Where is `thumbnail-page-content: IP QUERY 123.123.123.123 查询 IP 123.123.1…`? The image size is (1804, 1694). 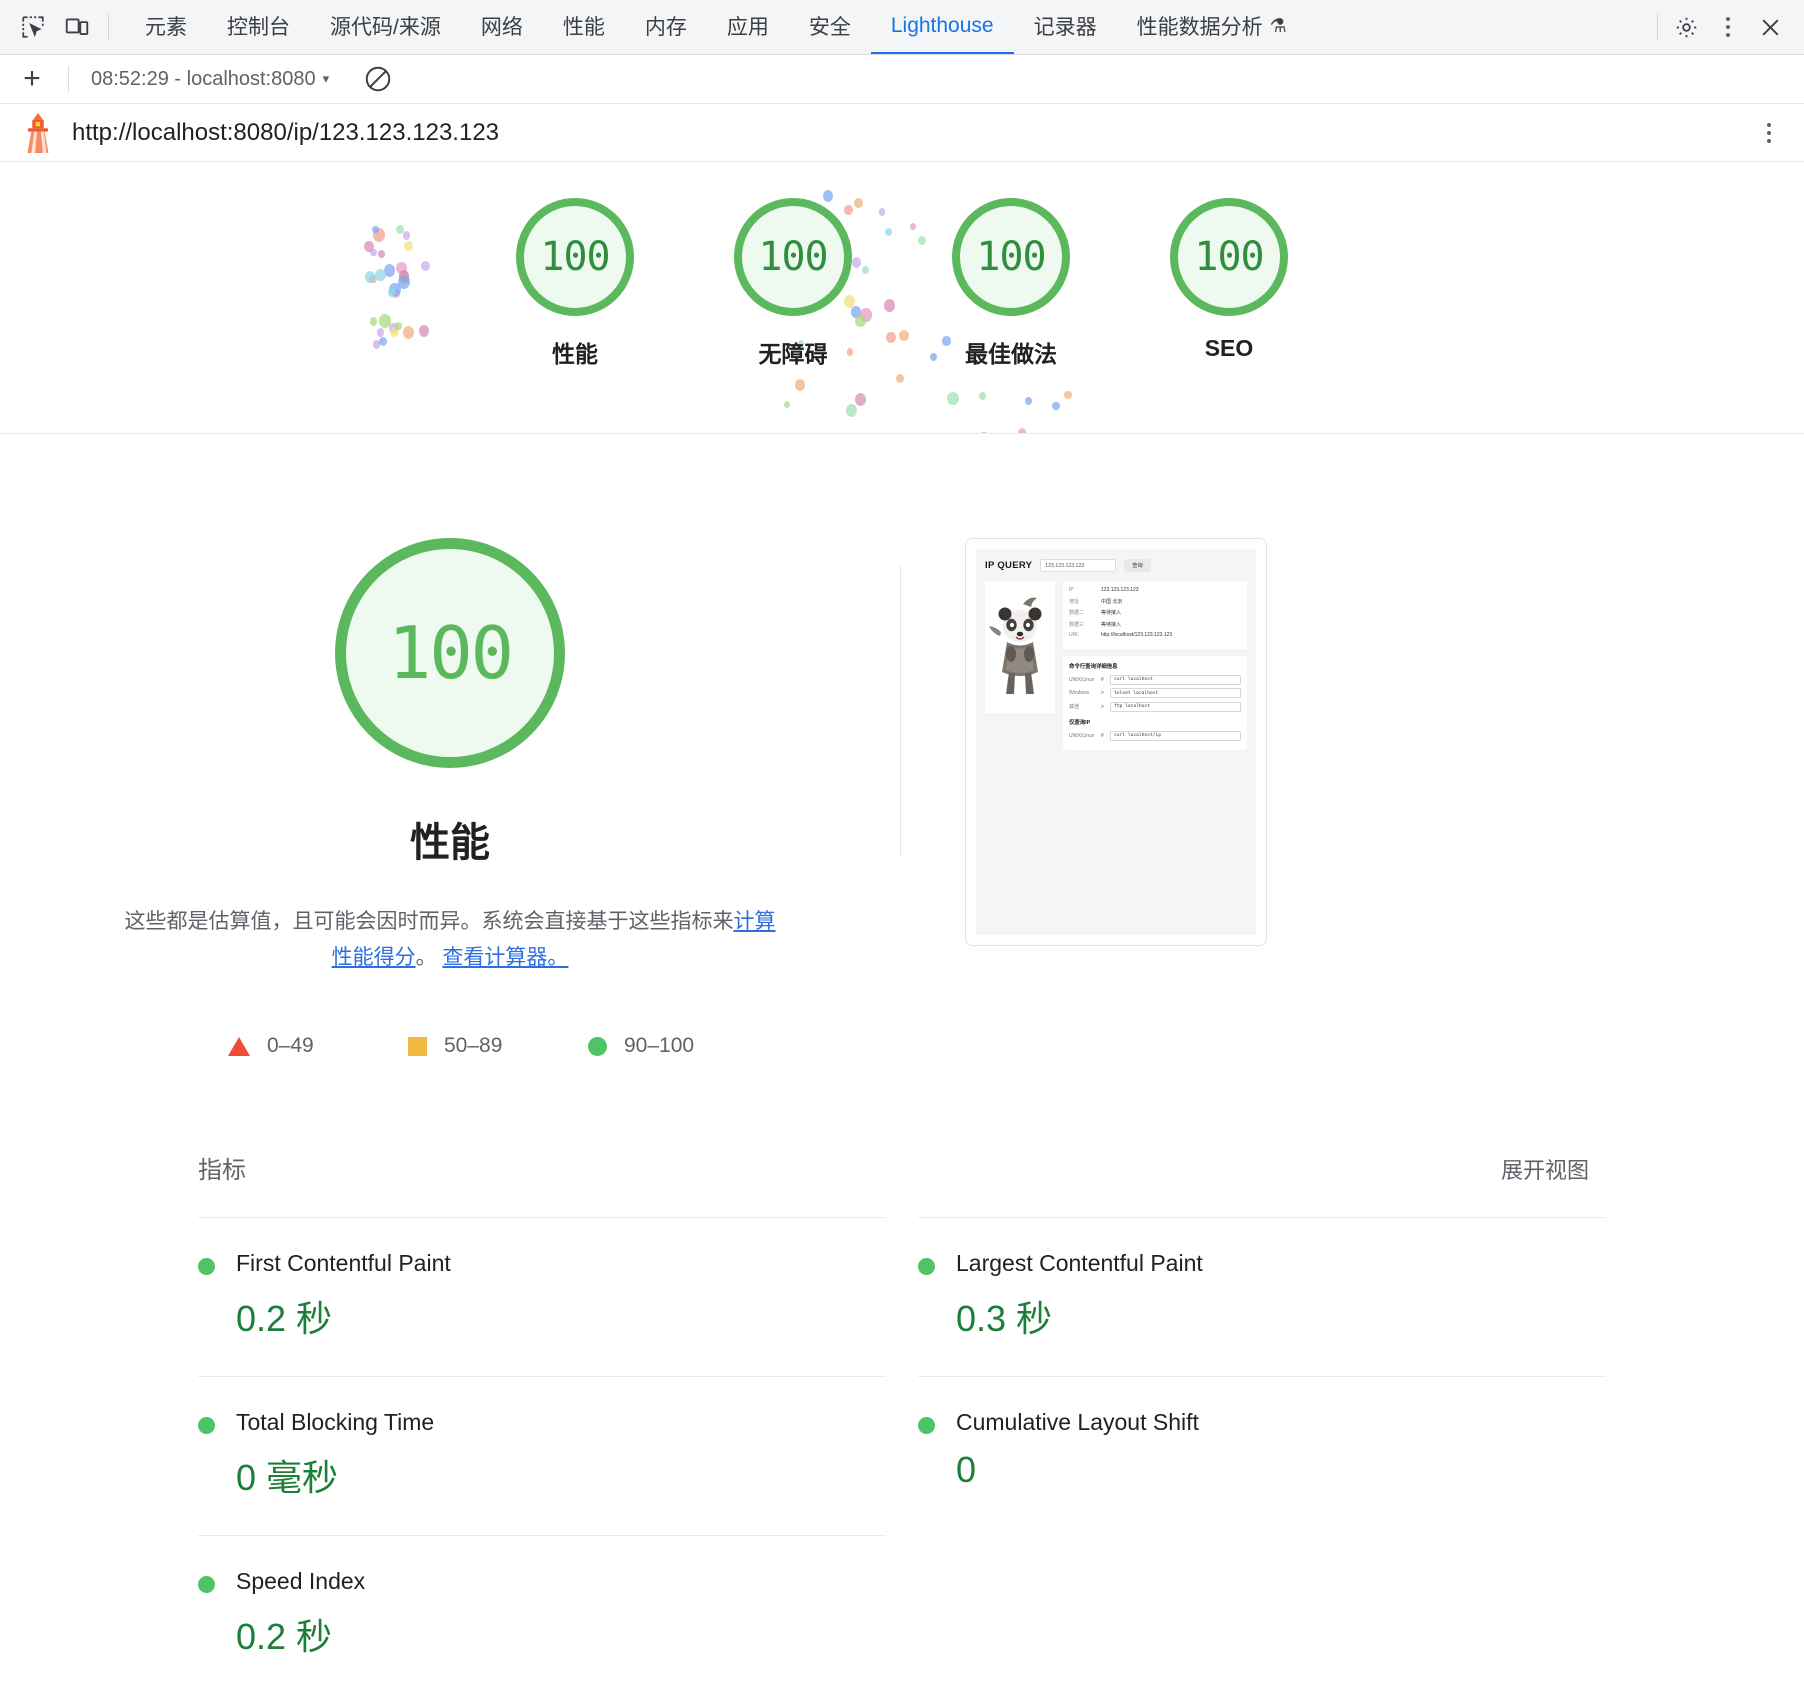 thumbnail-page-content: IP QUERY 123.123.123.123 查询 IP 123.123.1… is located at coordinates (1116, 742).